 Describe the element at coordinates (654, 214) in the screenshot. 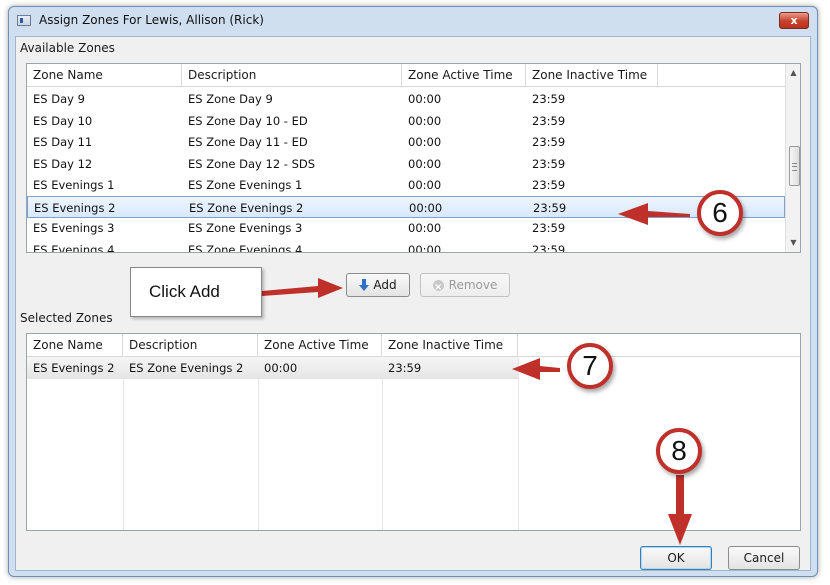

I see `arrow-to-selected-row-icon` at that location.